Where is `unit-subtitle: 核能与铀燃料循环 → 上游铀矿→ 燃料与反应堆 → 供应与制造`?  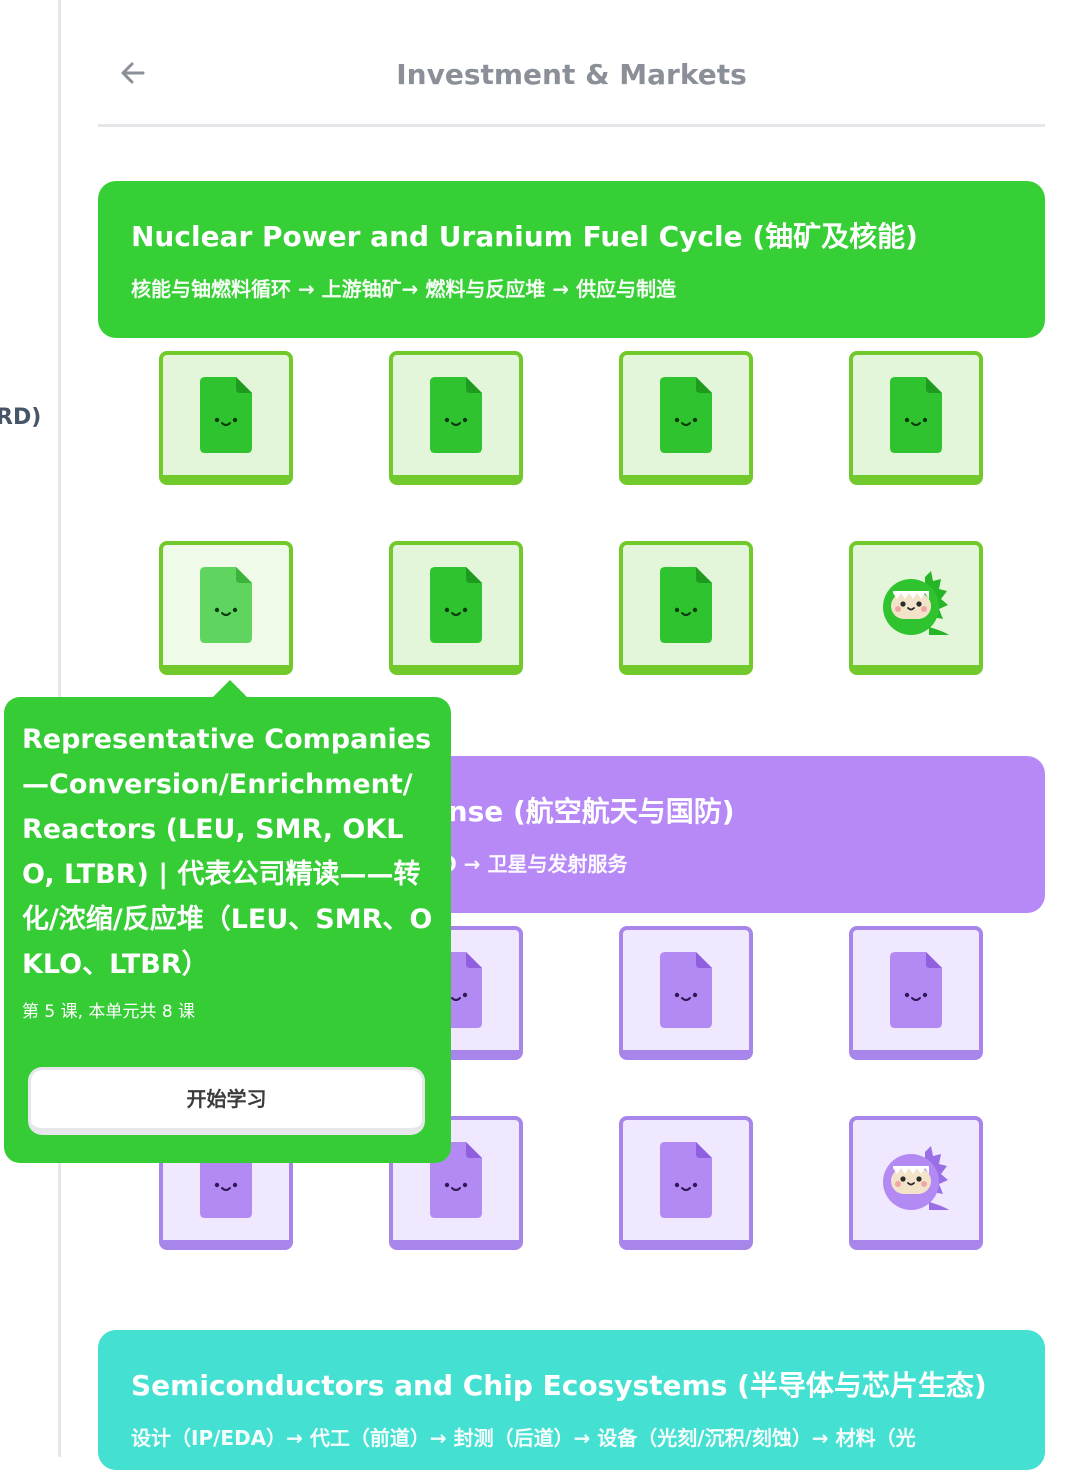
unit-subtitle: 核能与铀燃料循环 → 上游铀矿→ 燃料与反应堆 → 供应与制造 is located at coordinates (404, 289).